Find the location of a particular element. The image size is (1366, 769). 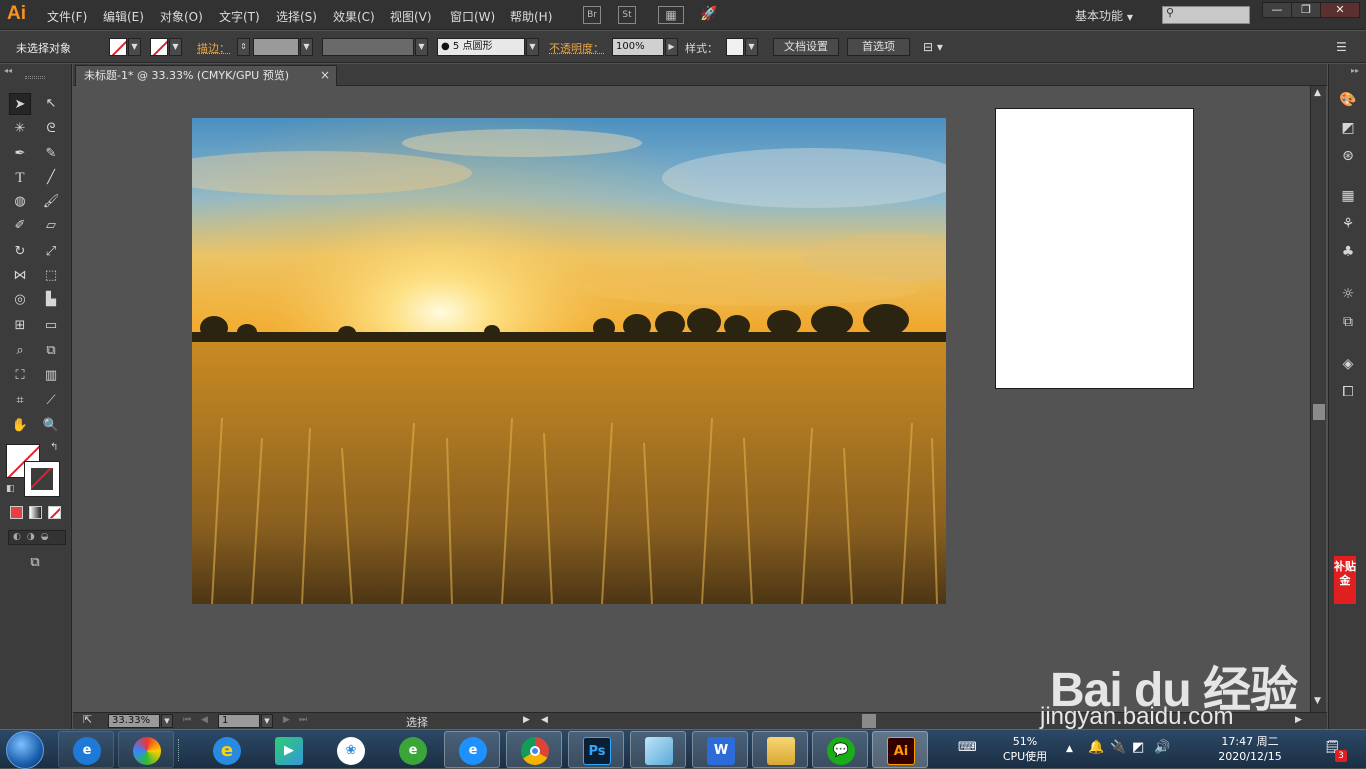

menu-type: 文字(T) is located at coordinates (239, 16).